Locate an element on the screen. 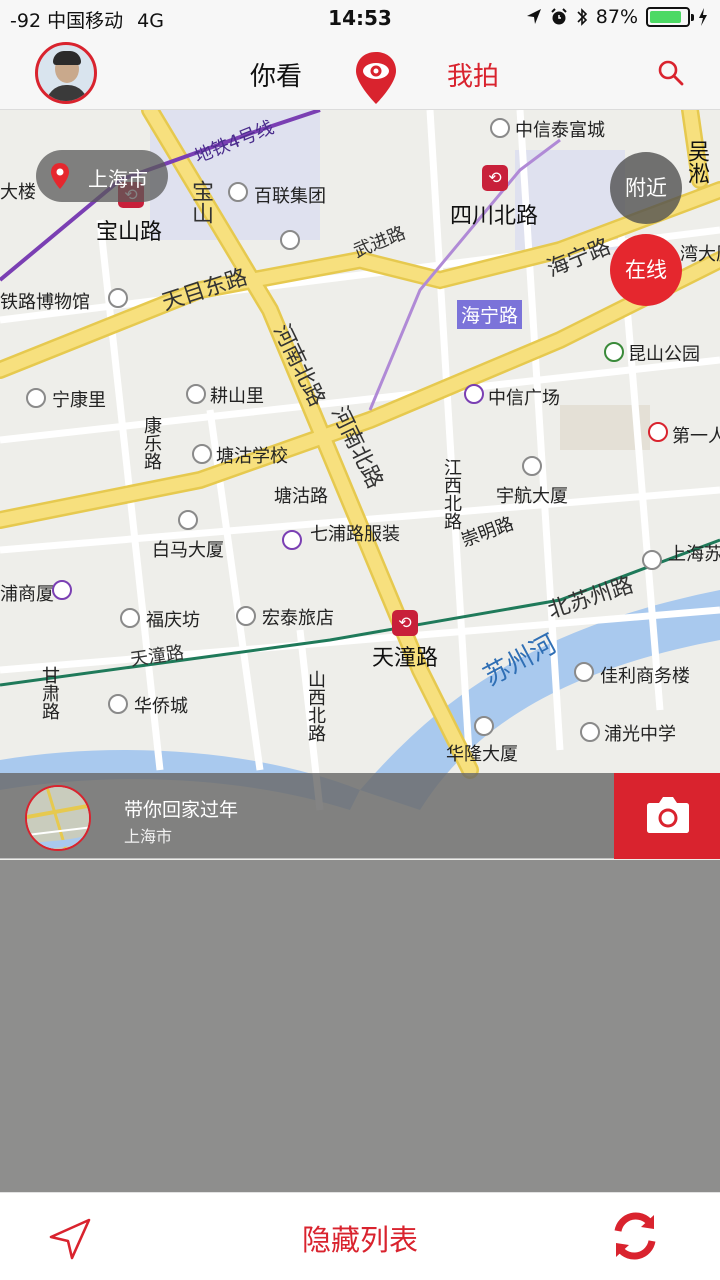  status-bar: -92 中国移动 4G 14:53 87% is located at coordinates (360, 18).